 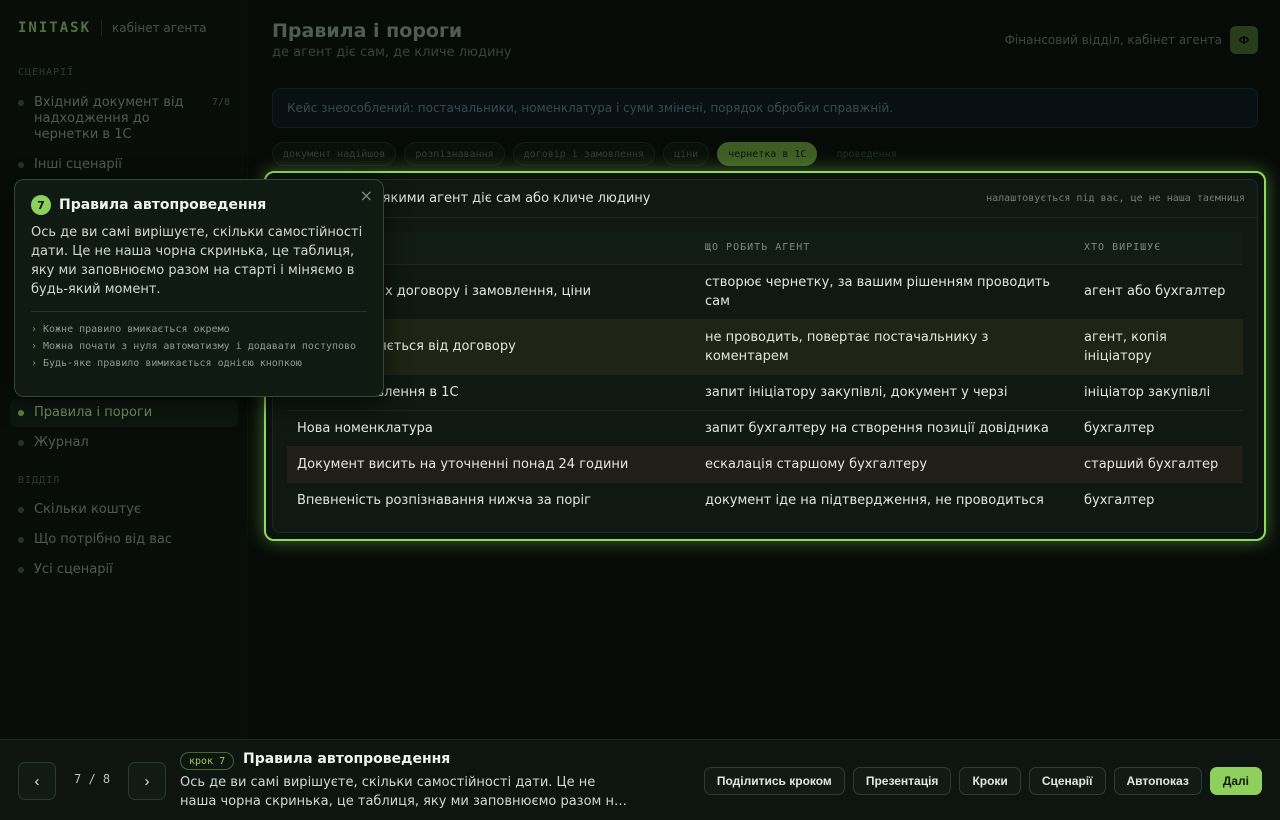 What do you see at coordinates (1157, 781) in the screenshot?
I see `autoplay-button: Автопоказ` at bounding box center [1157, 781].